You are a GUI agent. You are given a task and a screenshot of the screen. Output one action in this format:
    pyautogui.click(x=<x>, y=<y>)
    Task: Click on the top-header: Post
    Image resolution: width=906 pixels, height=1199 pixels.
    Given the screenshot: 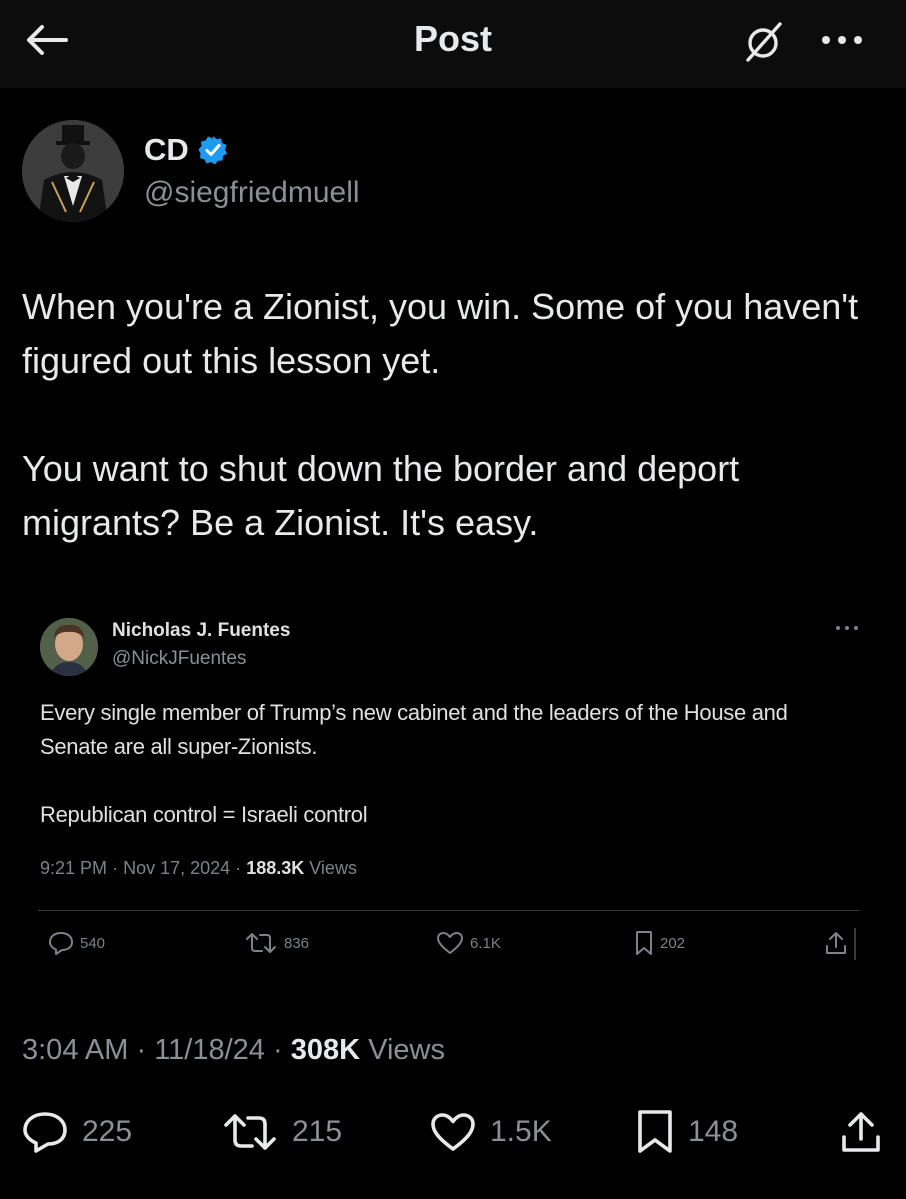 What is the action you would take?
    pyautogui.click(x=453, y=44)
    